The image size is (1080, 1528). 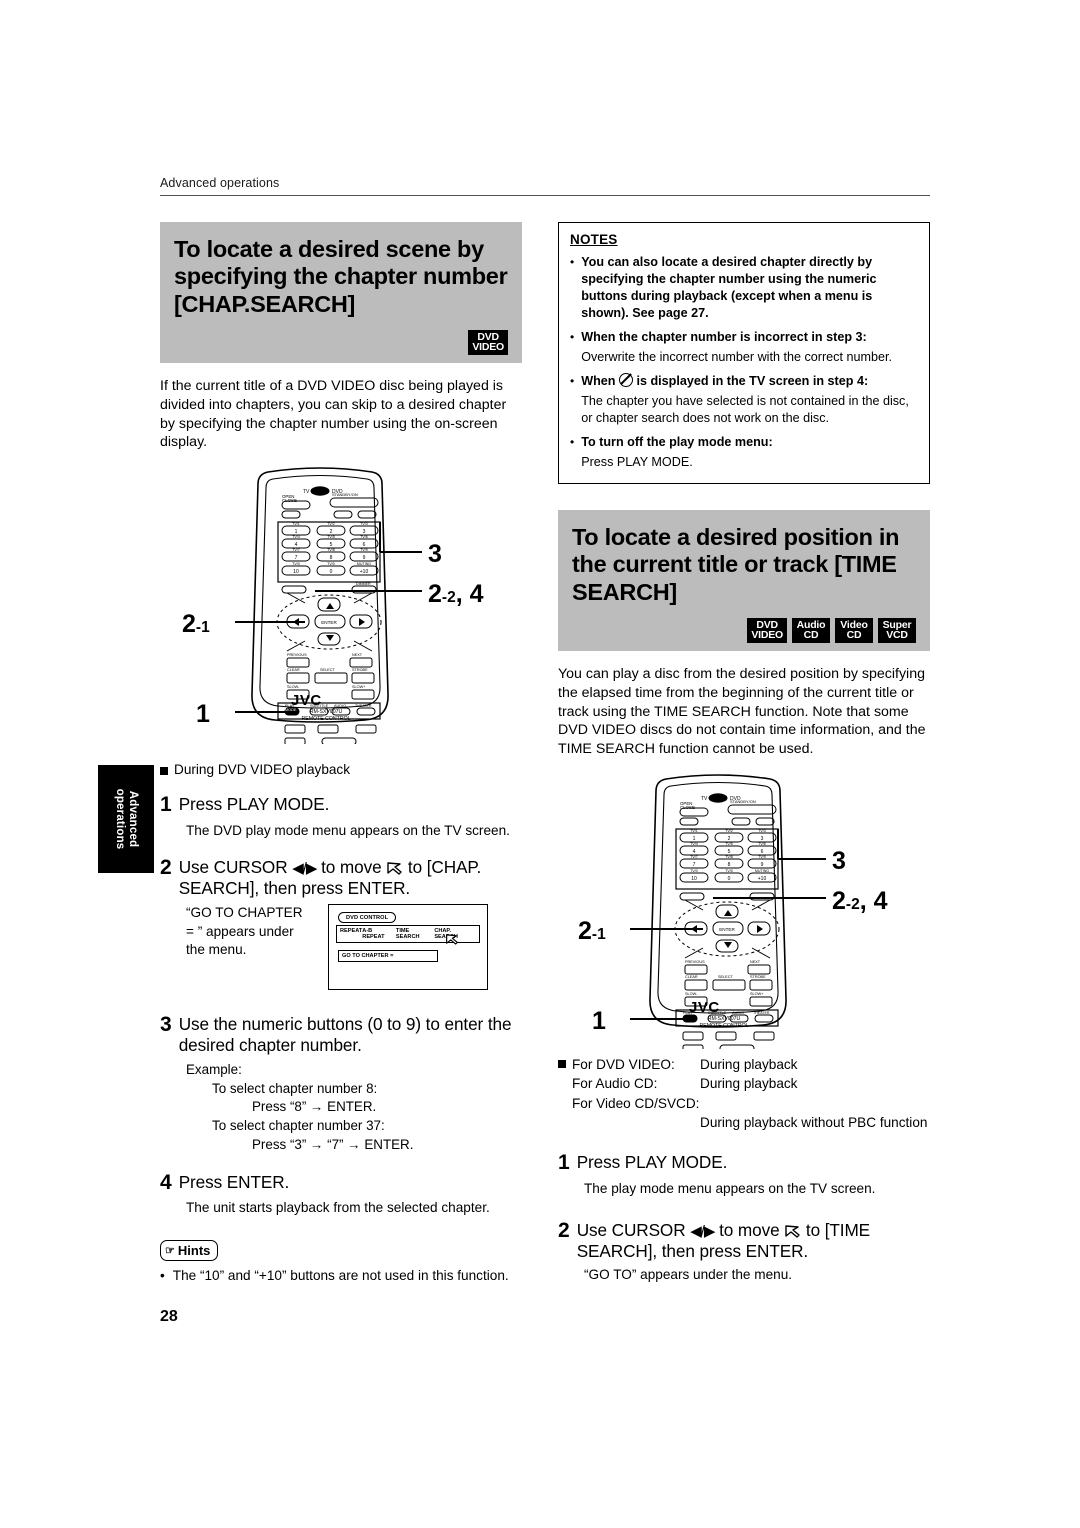 I want to click on svg-text: SELECT, so click(x=725, y=977).